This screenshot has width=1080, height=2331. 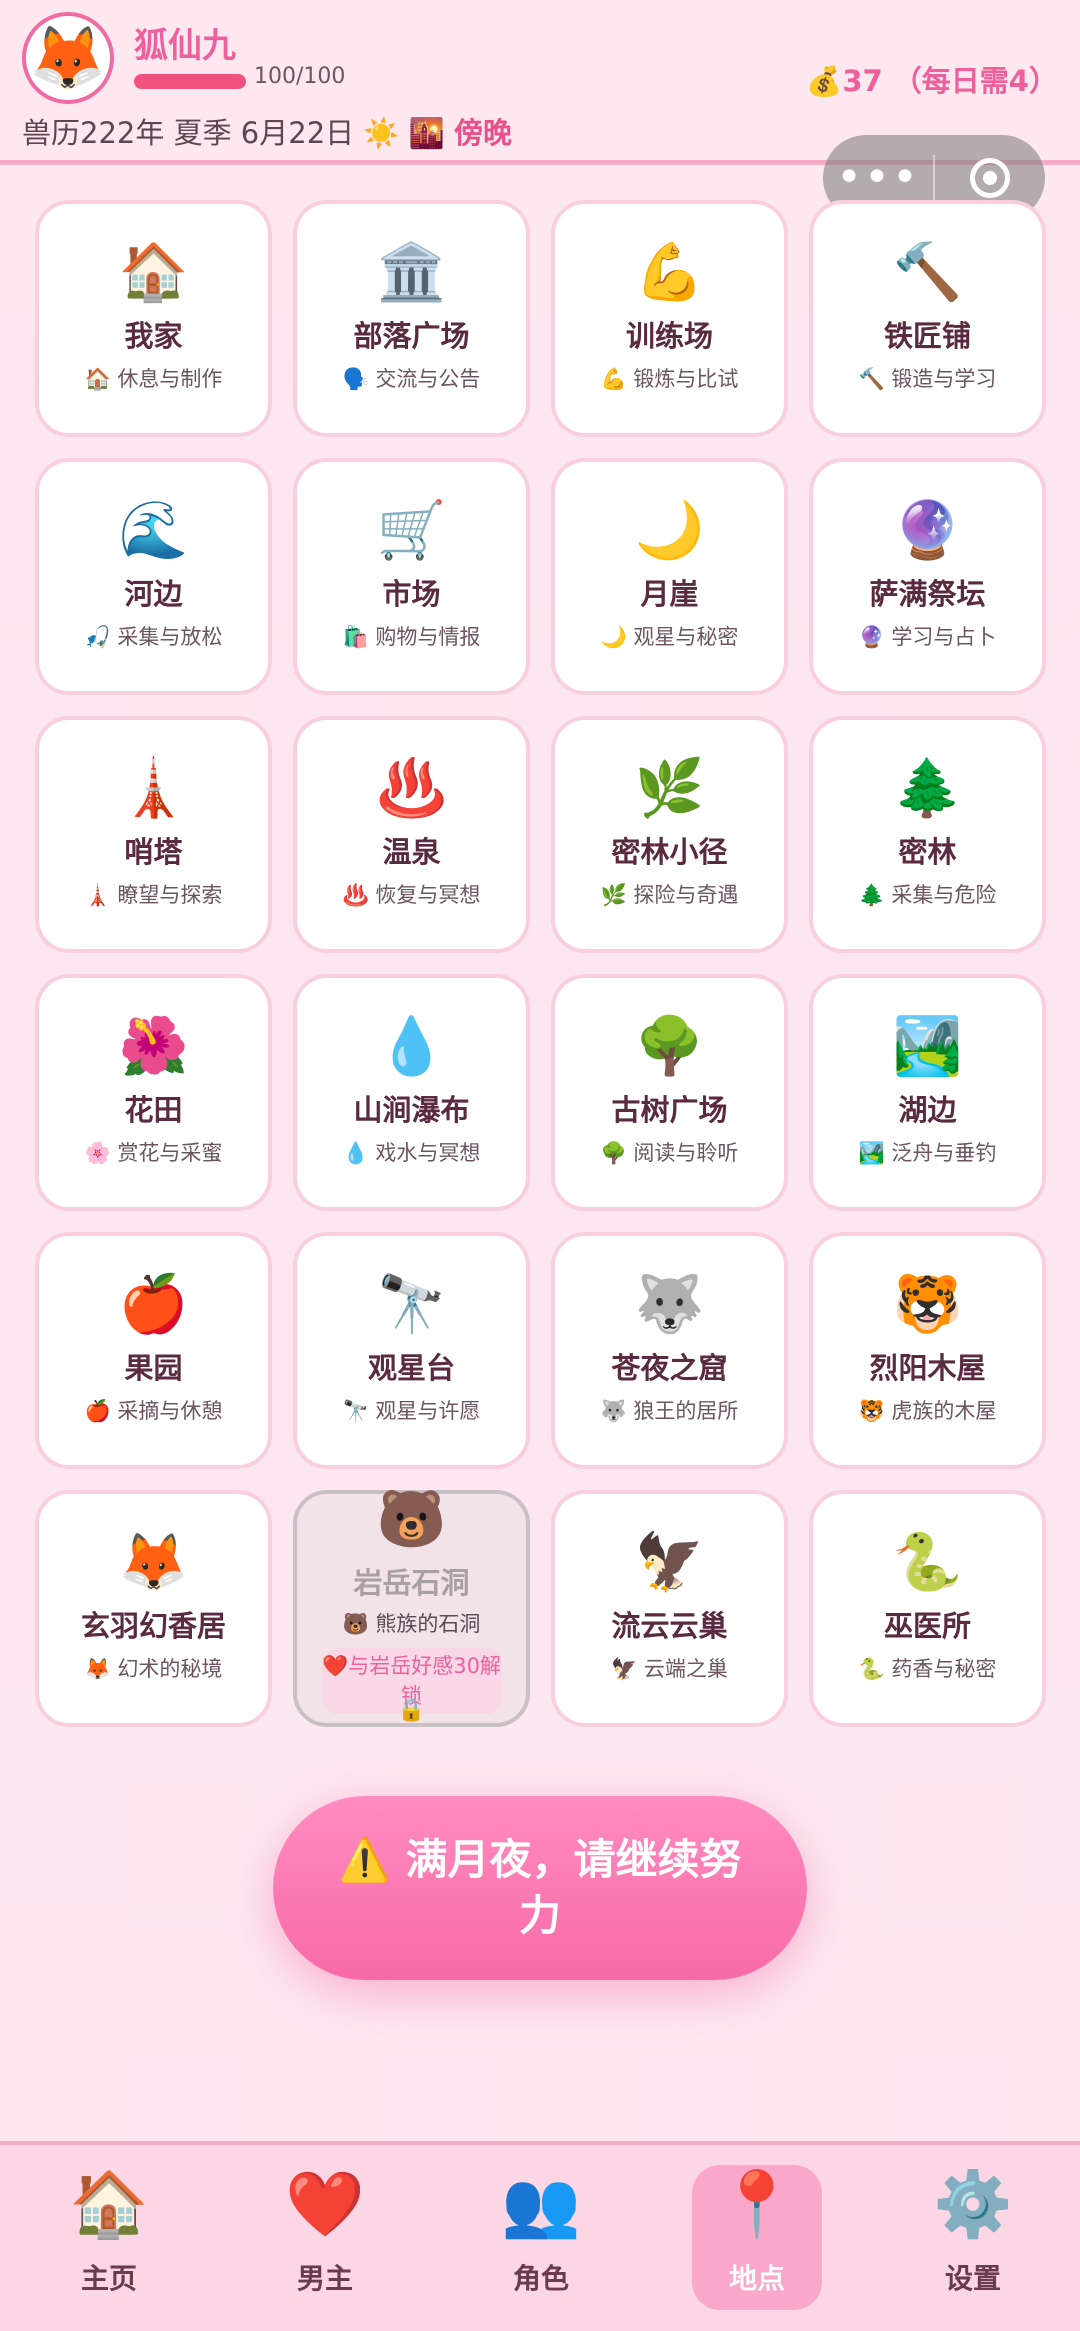 I want to click on location-desc: 🔨 锻造与学习, so click(x=928, y=378).